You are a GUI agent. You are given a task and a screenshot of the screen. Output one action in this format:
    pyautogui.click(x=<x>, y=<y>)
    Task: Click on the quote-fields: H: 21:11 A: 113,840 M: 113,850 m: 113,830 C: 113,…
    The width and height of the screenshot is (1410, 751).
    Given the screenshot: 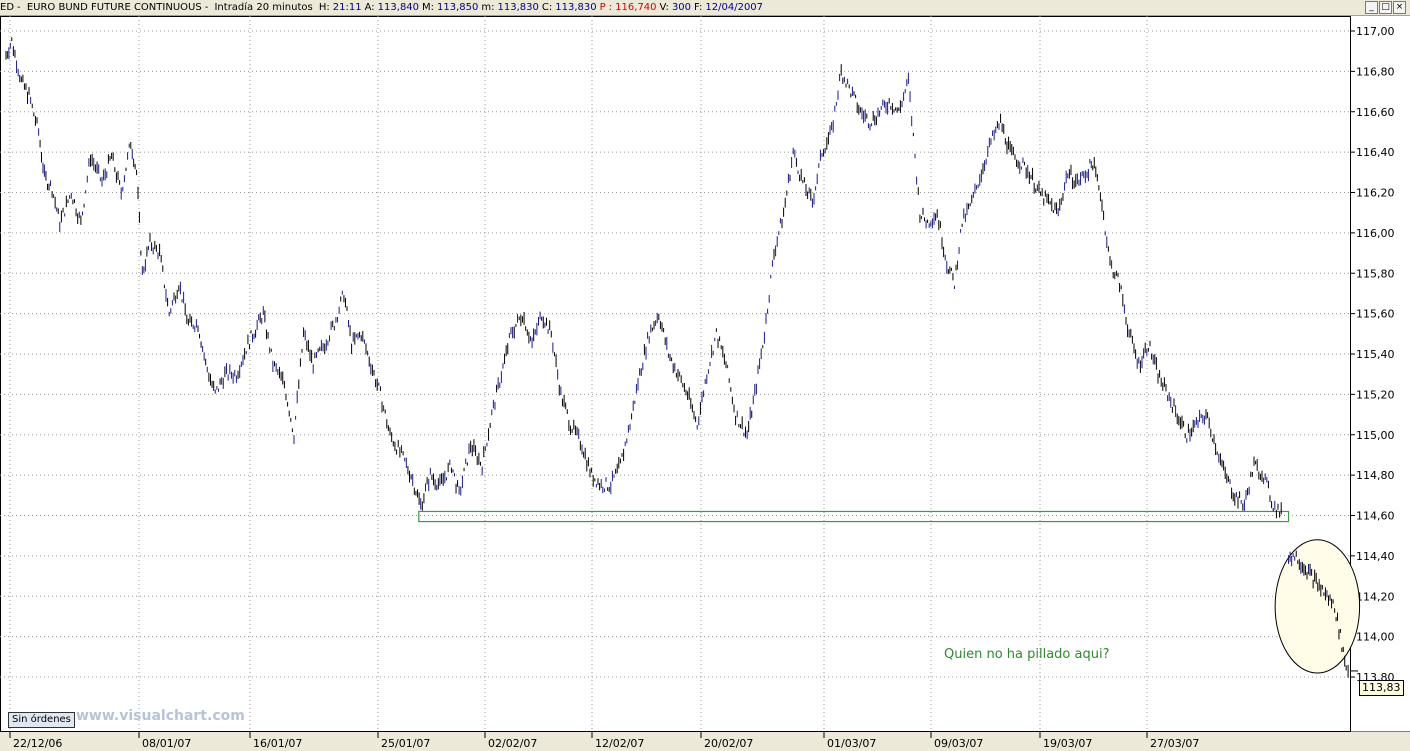 What is the action you would take?
    pyautogui.click(x=542, y=7)
    